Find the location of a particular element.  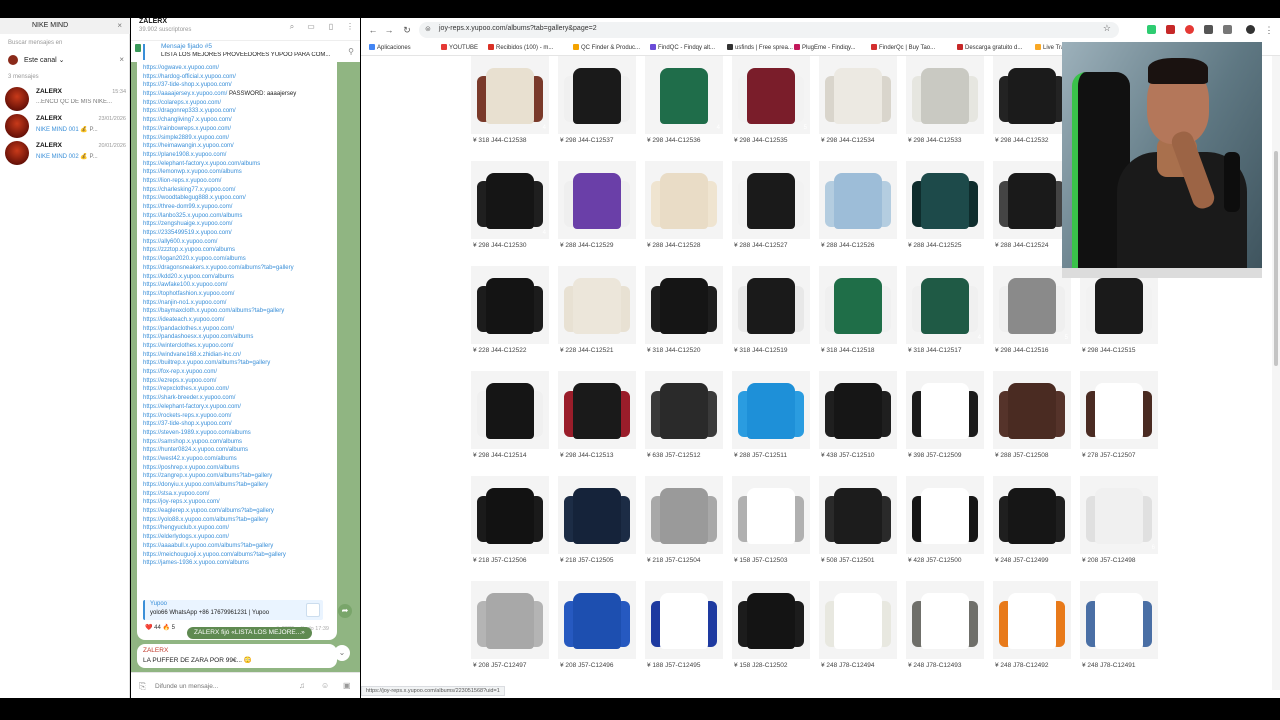

channel-link: https://hunter0824.x.yupoo.com/albums is located at coordinates (238, 450).